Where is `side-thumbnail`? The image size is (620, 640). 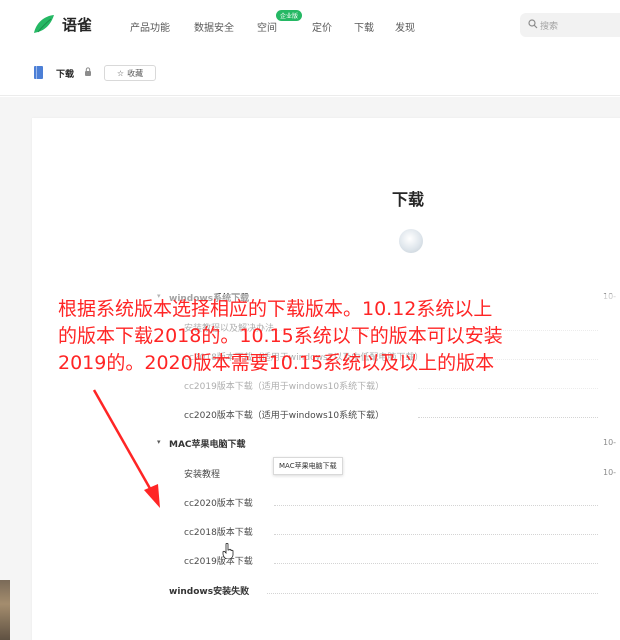
side-thumbnail is located at coordinates (5, 610).